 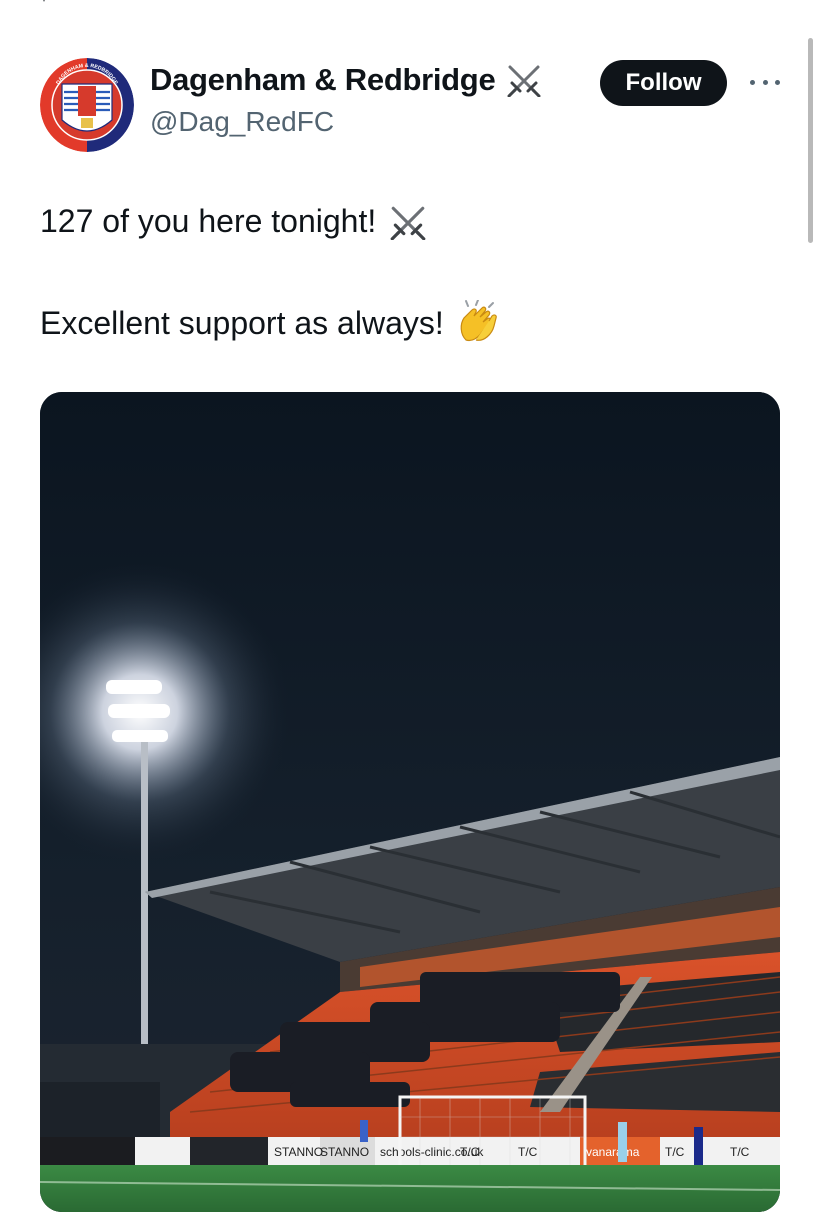 I want to click on display-name: Dagenham & Redbridge, so click(x=323, y=80).